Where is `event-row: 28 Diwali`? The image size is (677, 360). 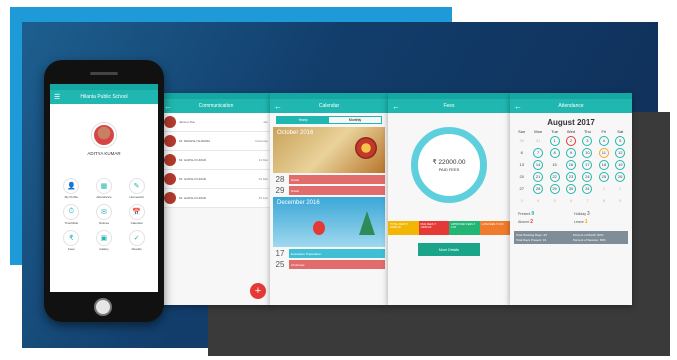 event-row: 28 Diwali is located at coordinates (329, 179).